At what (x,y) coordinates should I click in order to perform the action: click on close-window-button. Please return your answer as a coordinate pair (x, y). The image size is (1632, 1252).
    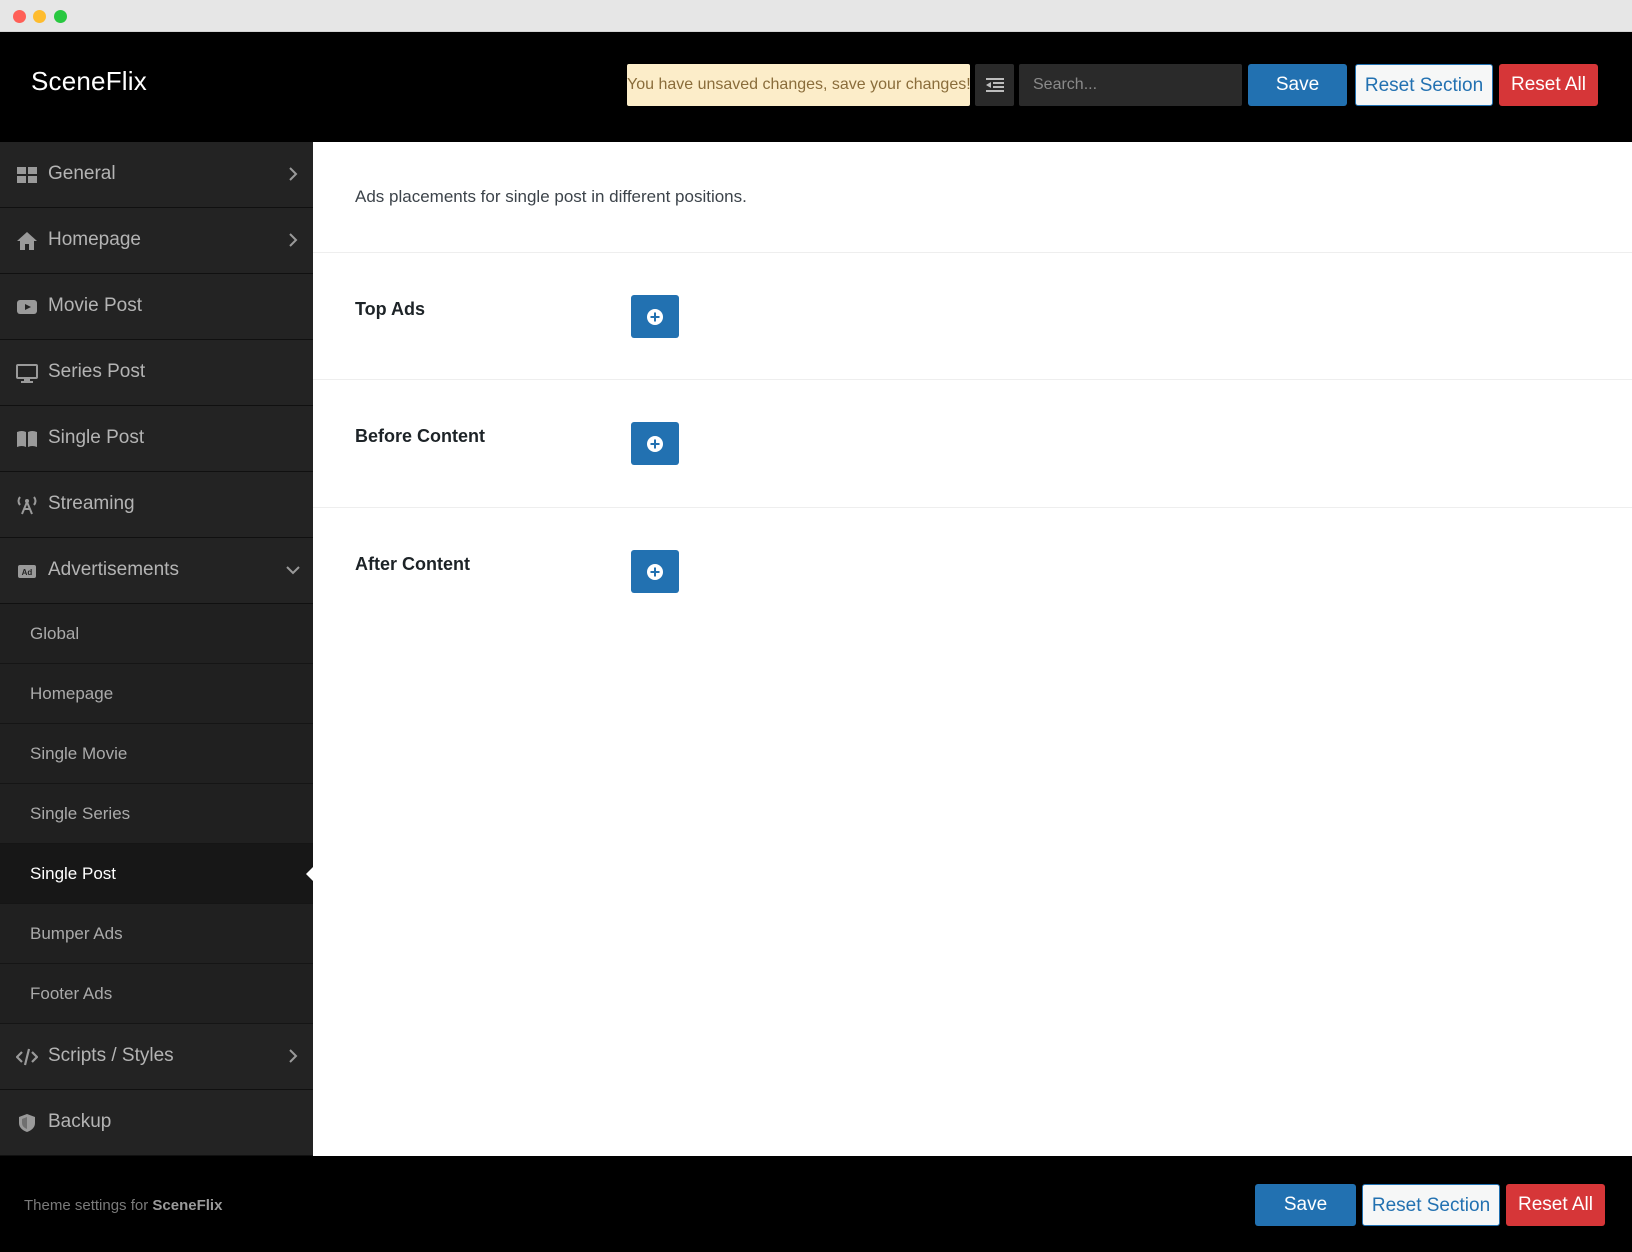
    Looking at the image, I should click on (19, 16).